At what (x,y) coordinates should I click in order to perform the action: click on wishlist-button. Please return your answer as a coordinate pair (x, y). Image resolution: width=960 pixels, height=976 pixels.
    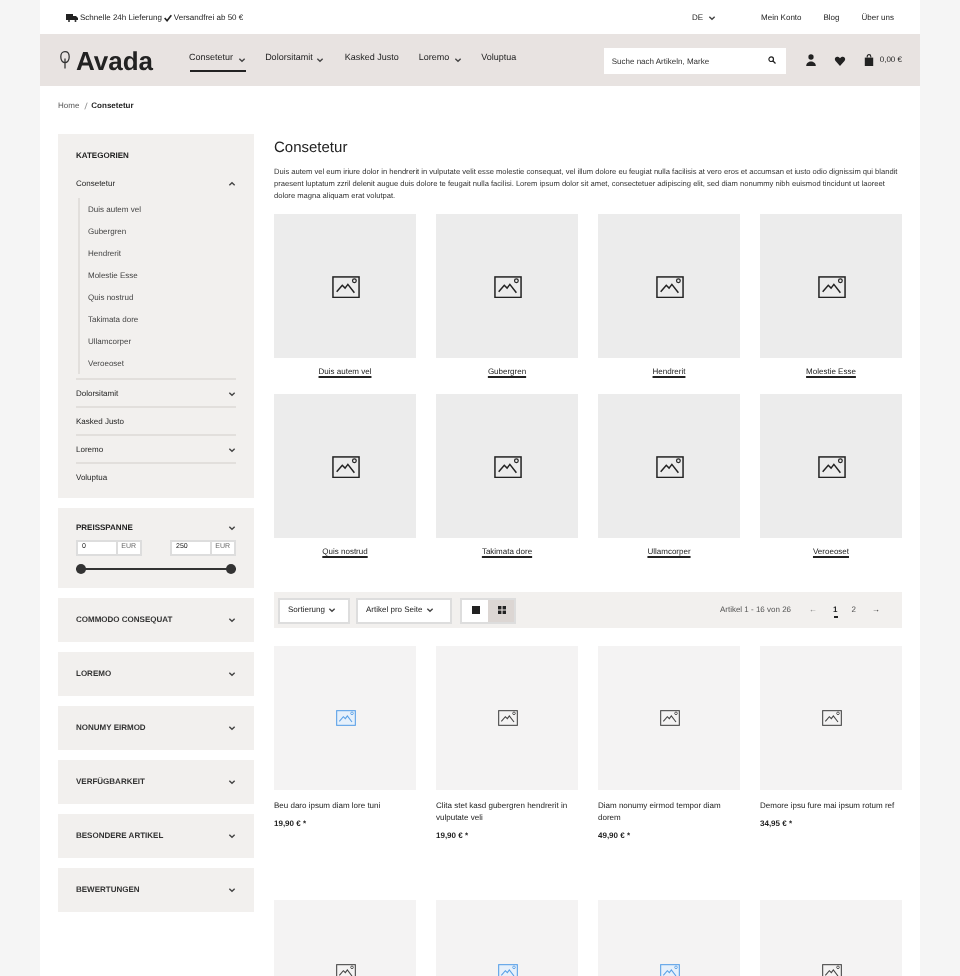
    Looking at the image, I should click on (839, 60).